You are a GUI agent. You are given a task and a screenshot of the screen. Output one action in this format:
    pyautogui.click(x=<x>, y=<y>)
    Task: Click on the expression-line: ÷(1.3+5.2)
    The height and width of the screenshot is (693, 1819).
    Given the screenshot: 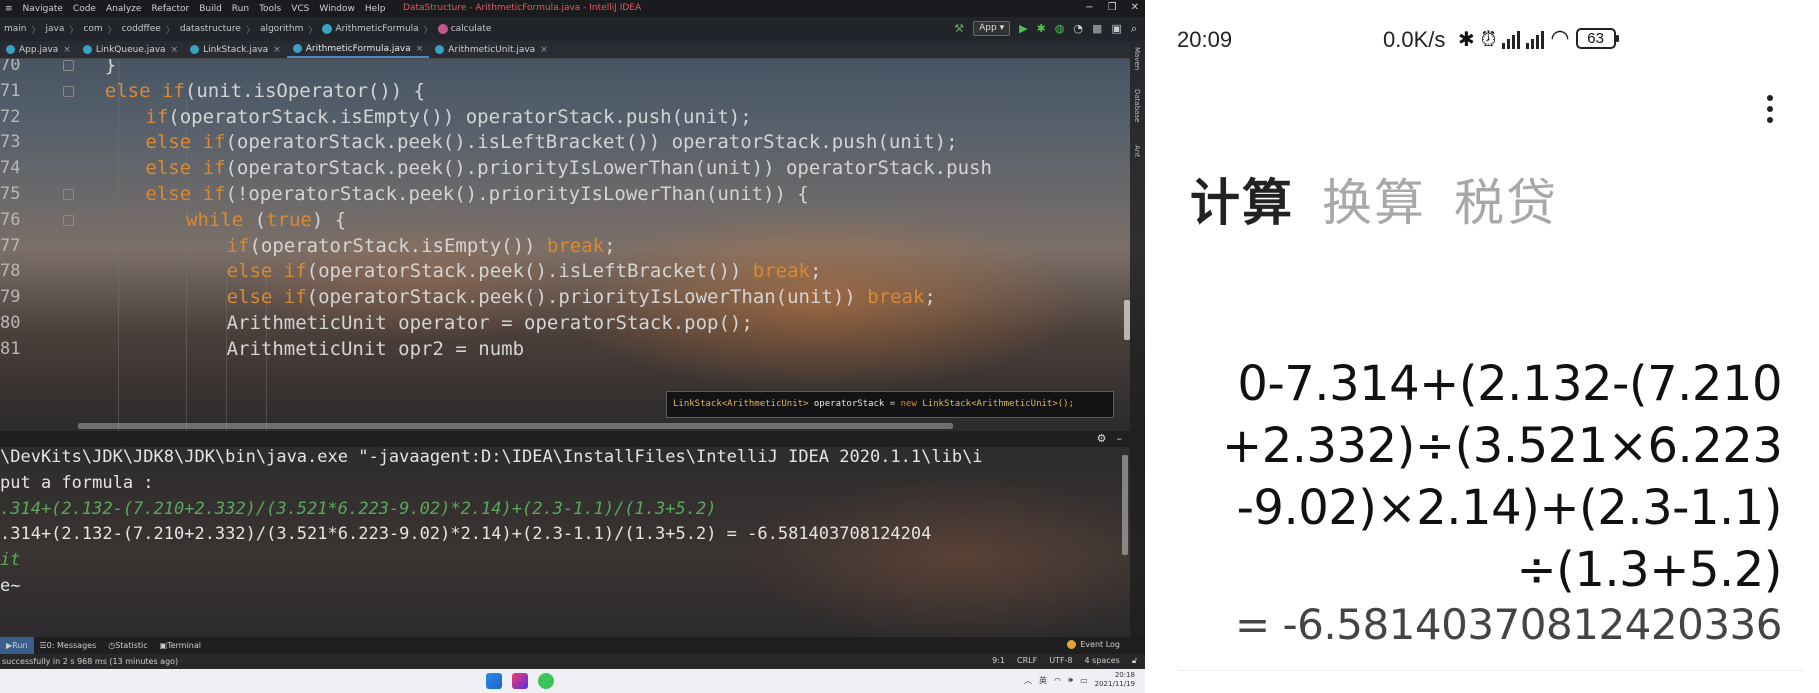 What is the action you would take?
    pyautogui.click(x=1649, y=570)
    